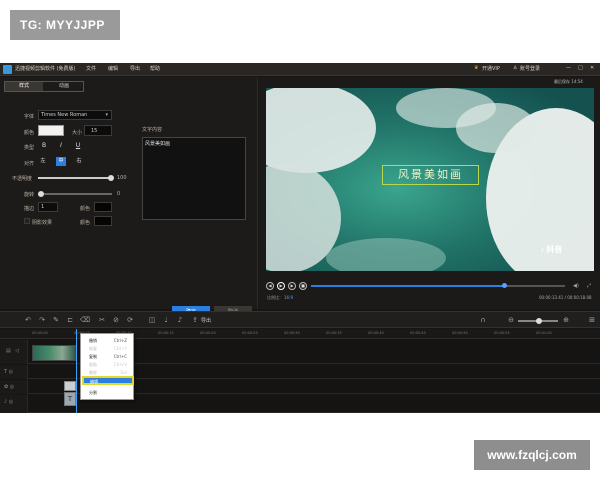  Describe the element at coordinates (532, 455) in the screenshot. I see `watermark-bottom: www.fzqlcj.com` at that location.